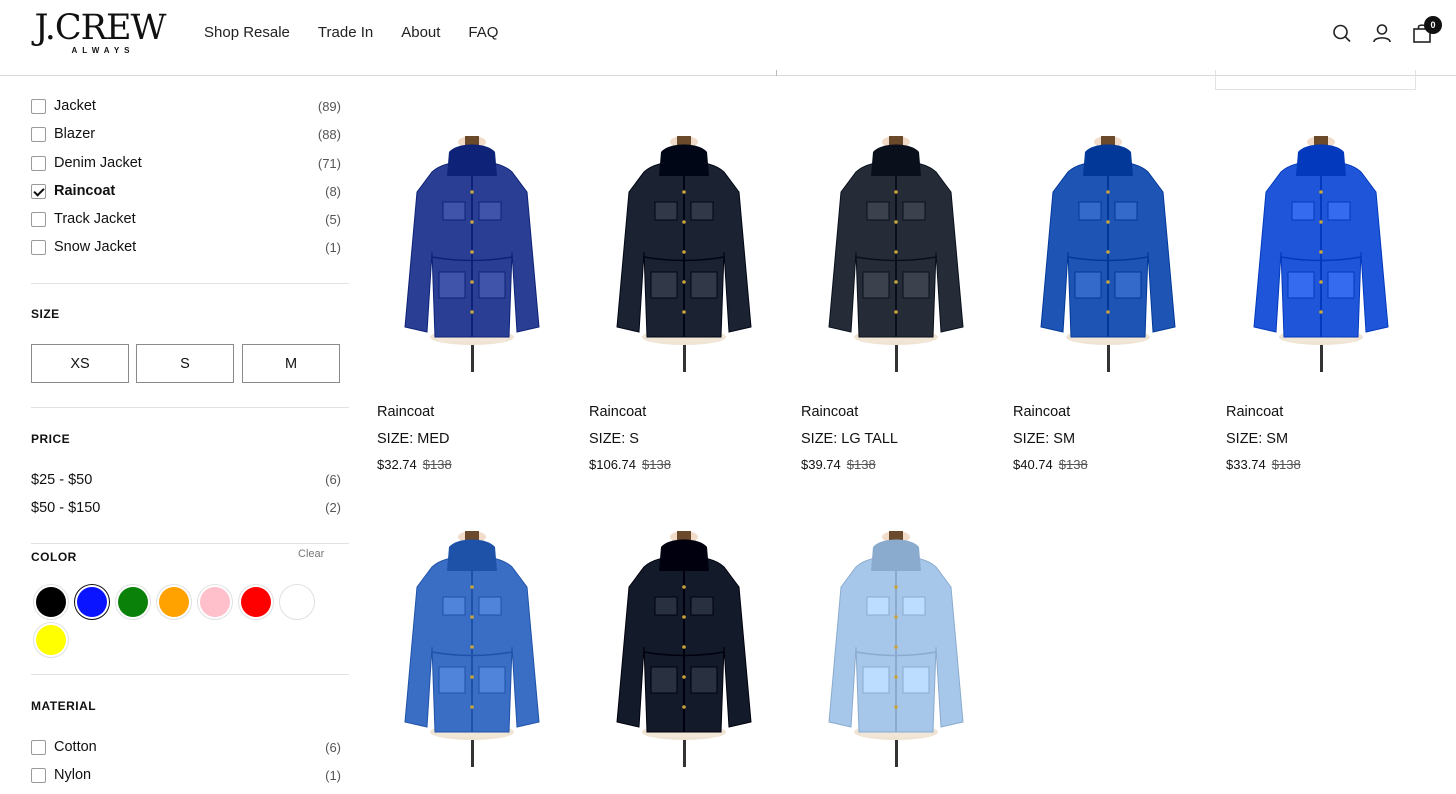 The width and height of the screenshot is (1456, 794). I want to click on filter-option-label: Track Jacket, so click(95, 219).